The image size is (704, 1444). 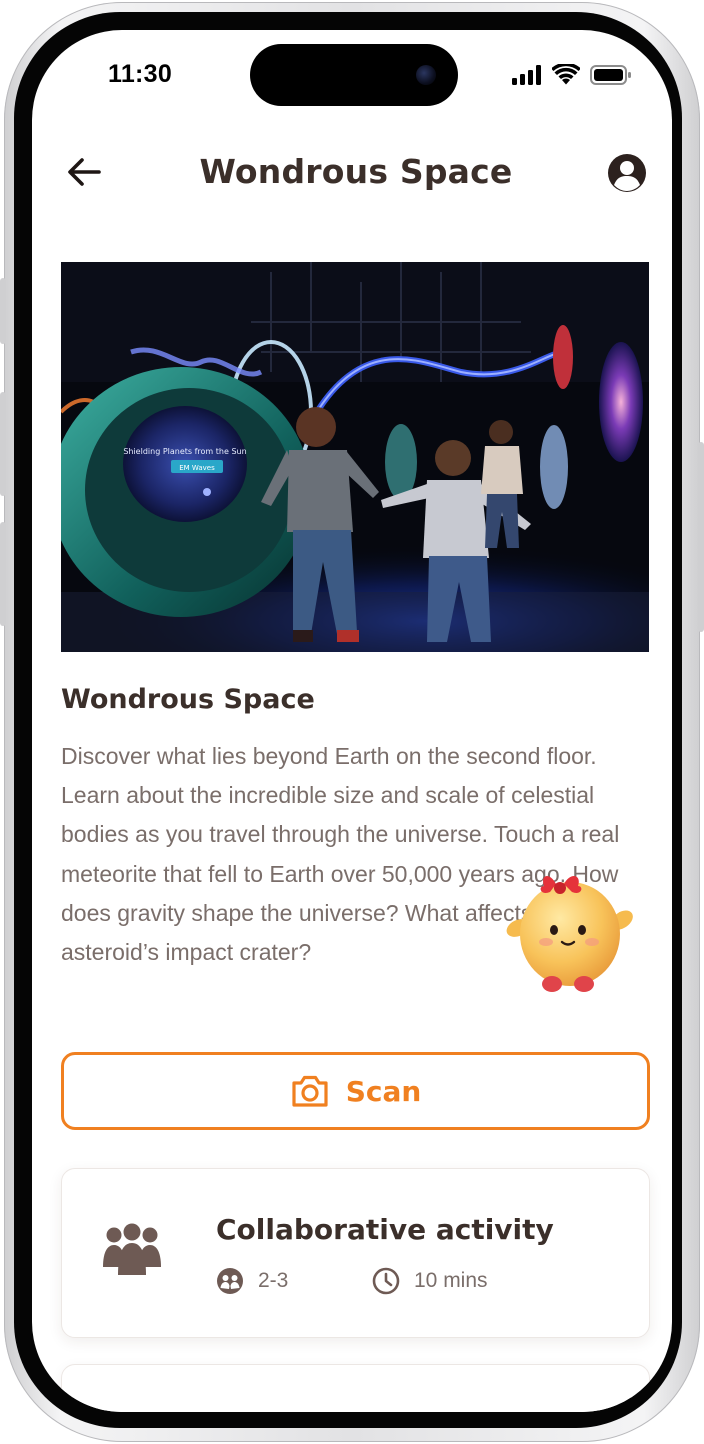 I want to click on status-icons, so click(x=572, y=74).